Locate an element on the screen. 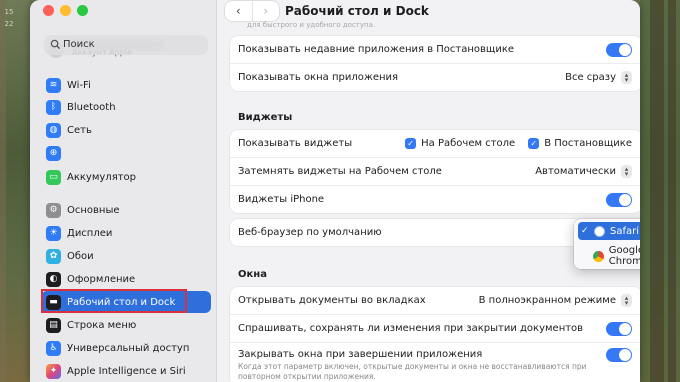 The width and height of the screenshot is (680, 382). vpn-icon: ⊕ is located at coordinates (53, 153).